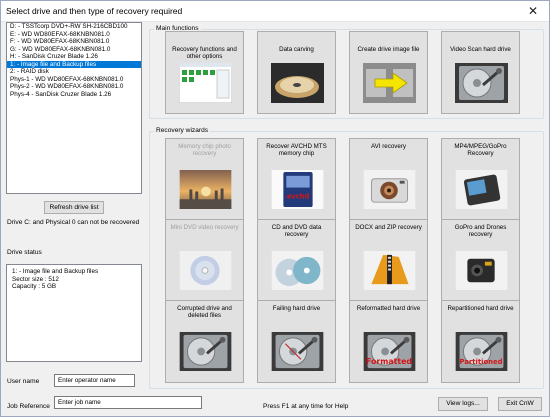  What do you see at coordinates (34, 287) in the screenshot?
I see `status-line: Capacity : 5 GB` at bounding box center [34, 287].